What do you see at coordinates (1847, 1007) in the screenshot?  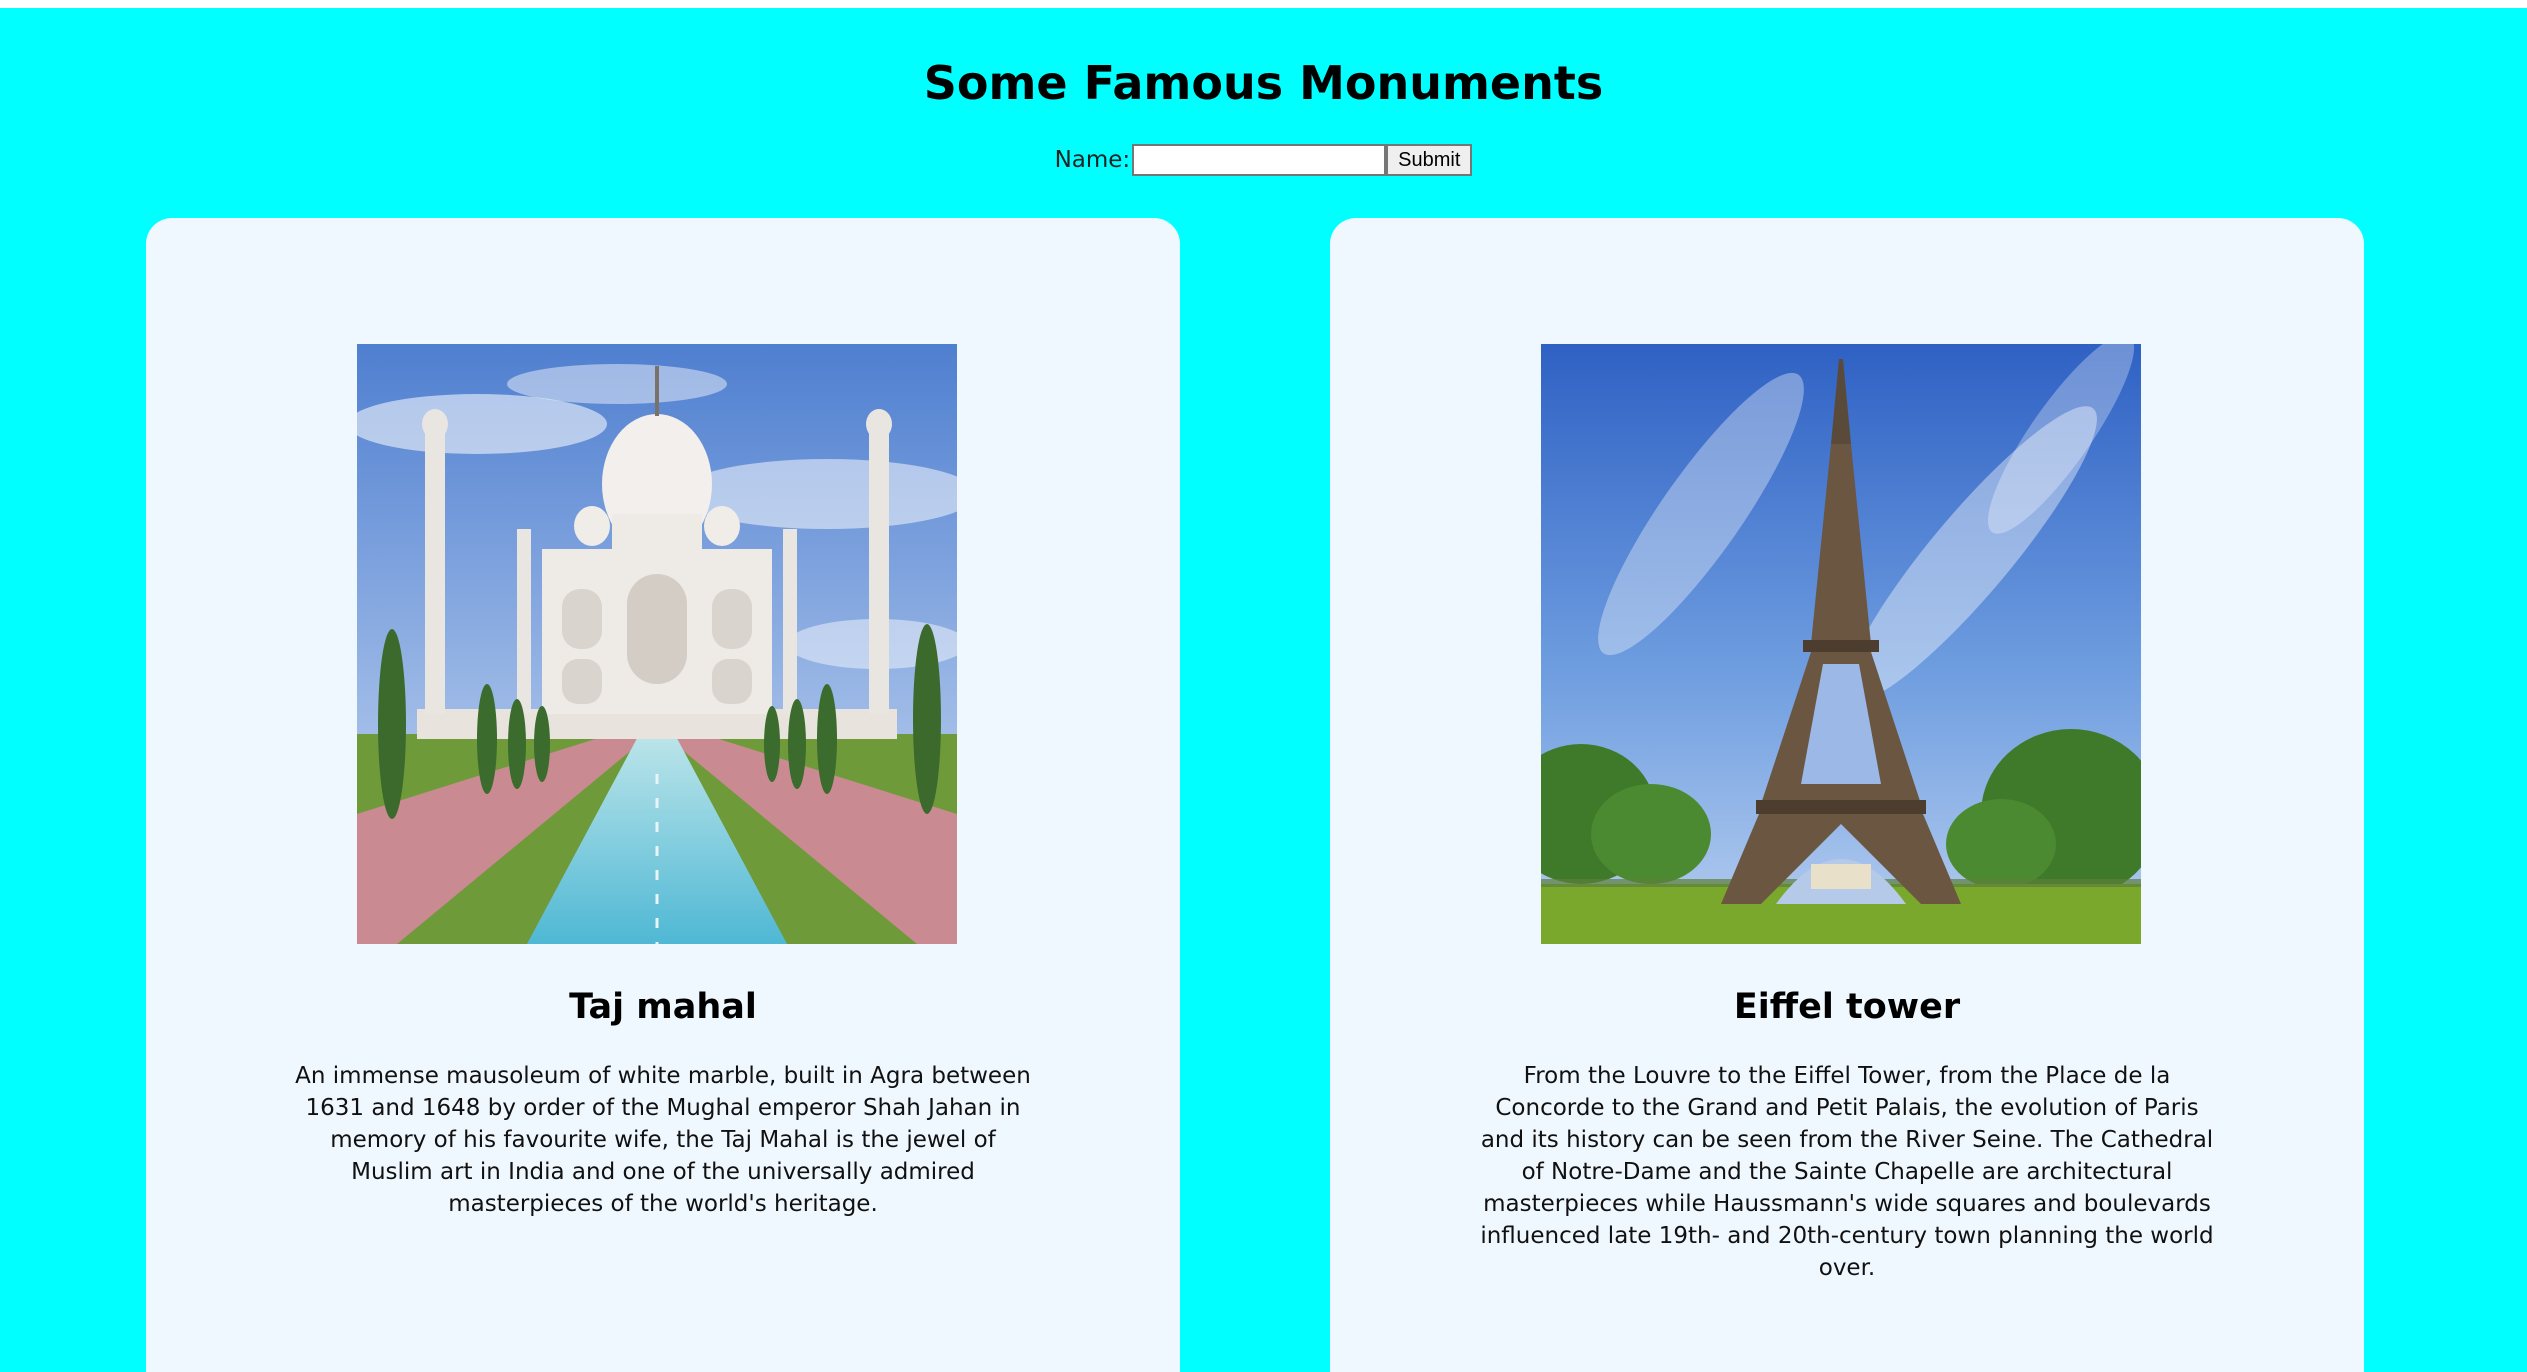 I see `monument-title: Eiffel tower` at bounding box center [1847, 1007].